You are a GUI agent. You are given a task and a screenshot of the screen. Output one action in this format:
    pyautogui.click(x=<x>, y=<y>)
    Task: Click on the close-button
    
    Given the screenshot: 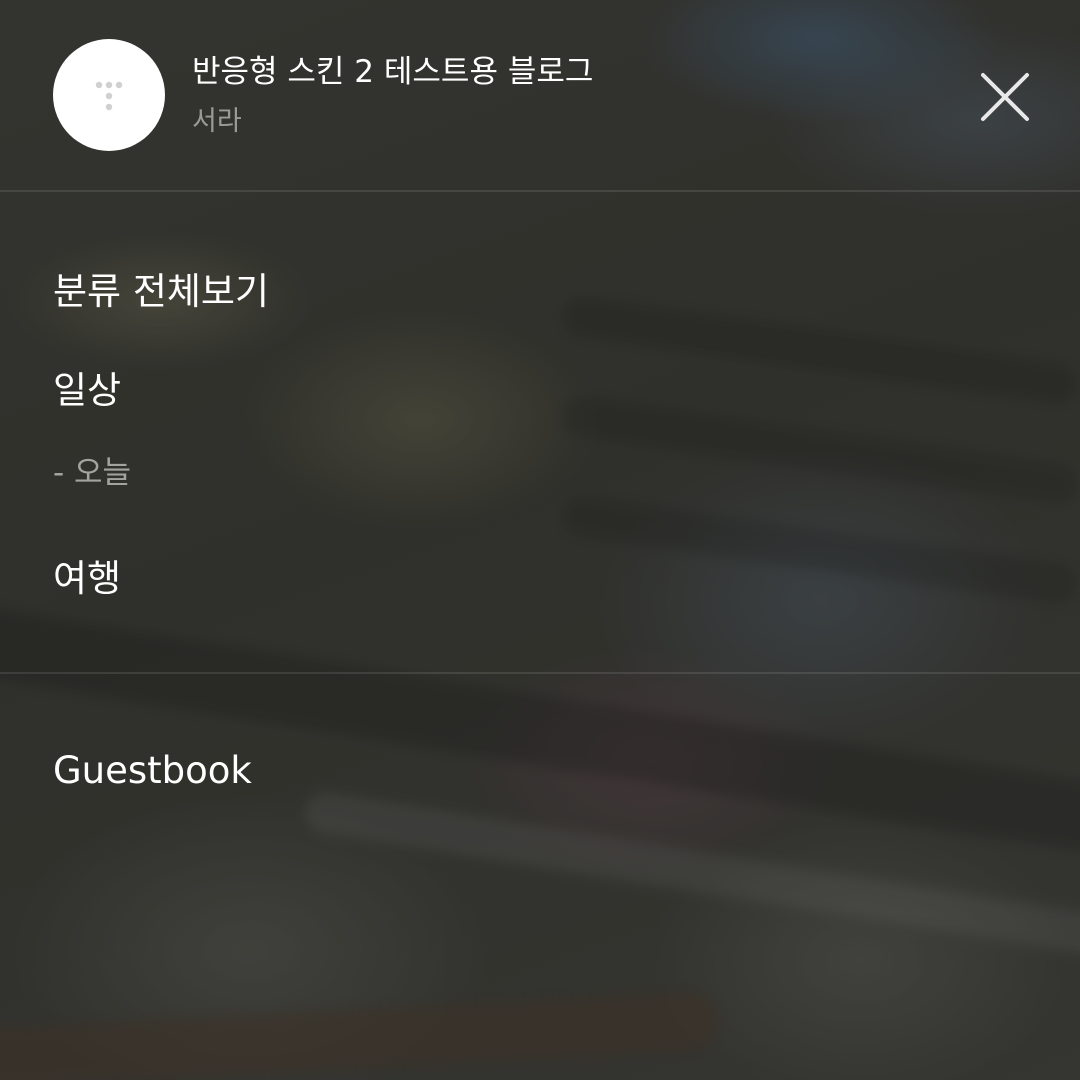 What is the action you would take?
    pyautogui.click(x=1005, y=97)
    